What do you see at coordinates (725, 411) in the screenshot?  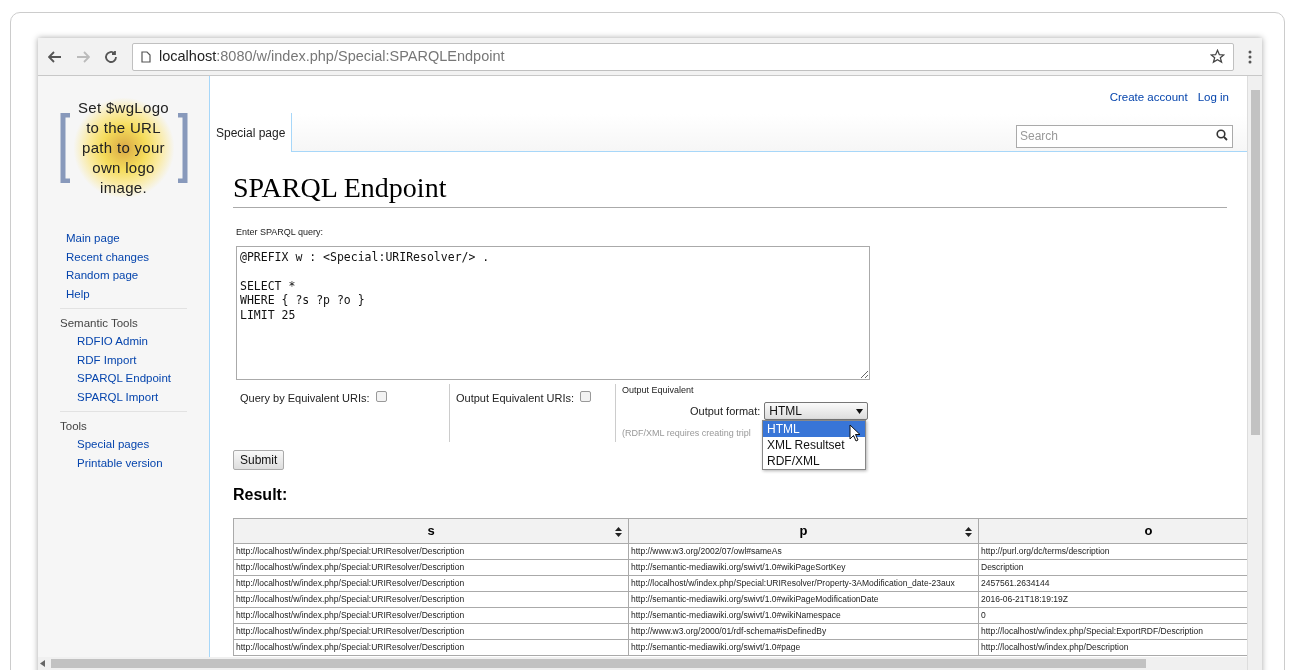 I see `output-format-label: Output format:` at bounding box center [725, 411].